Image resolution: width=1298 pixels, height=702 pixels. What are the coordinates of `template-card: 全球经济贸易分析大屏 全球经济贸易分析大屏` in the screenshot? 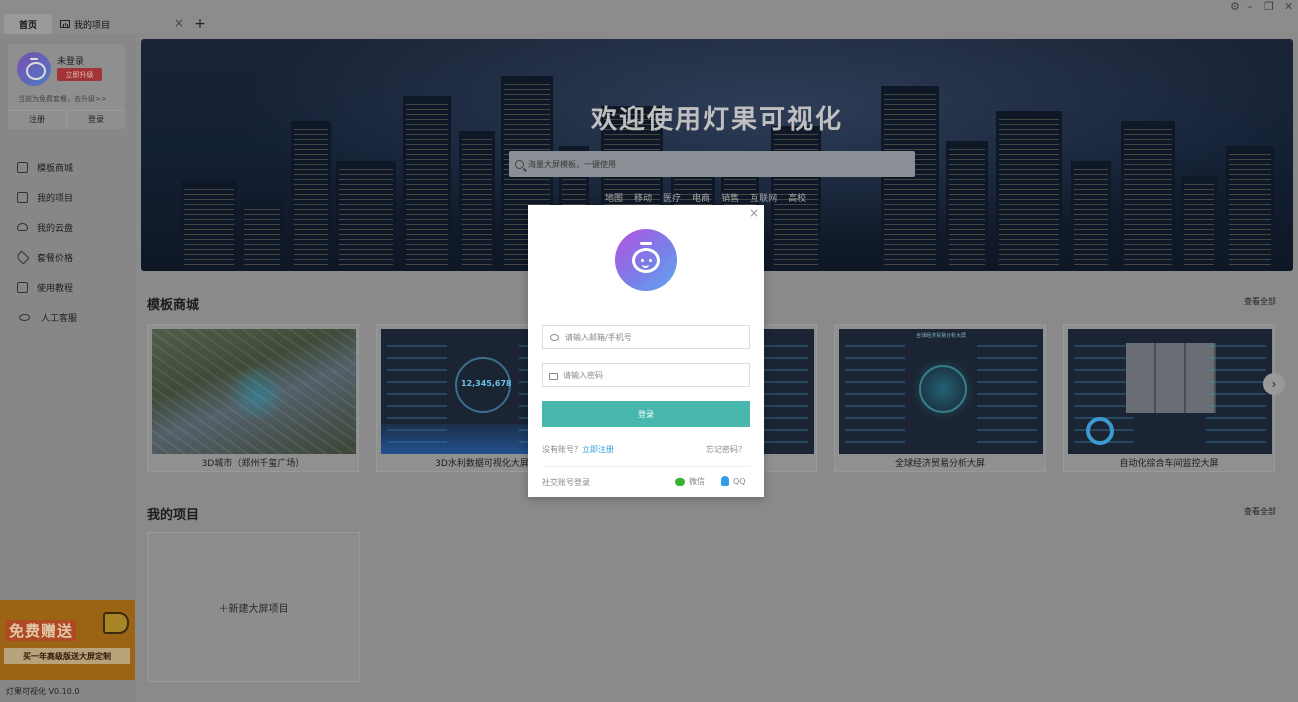 It's located at (940, 398).